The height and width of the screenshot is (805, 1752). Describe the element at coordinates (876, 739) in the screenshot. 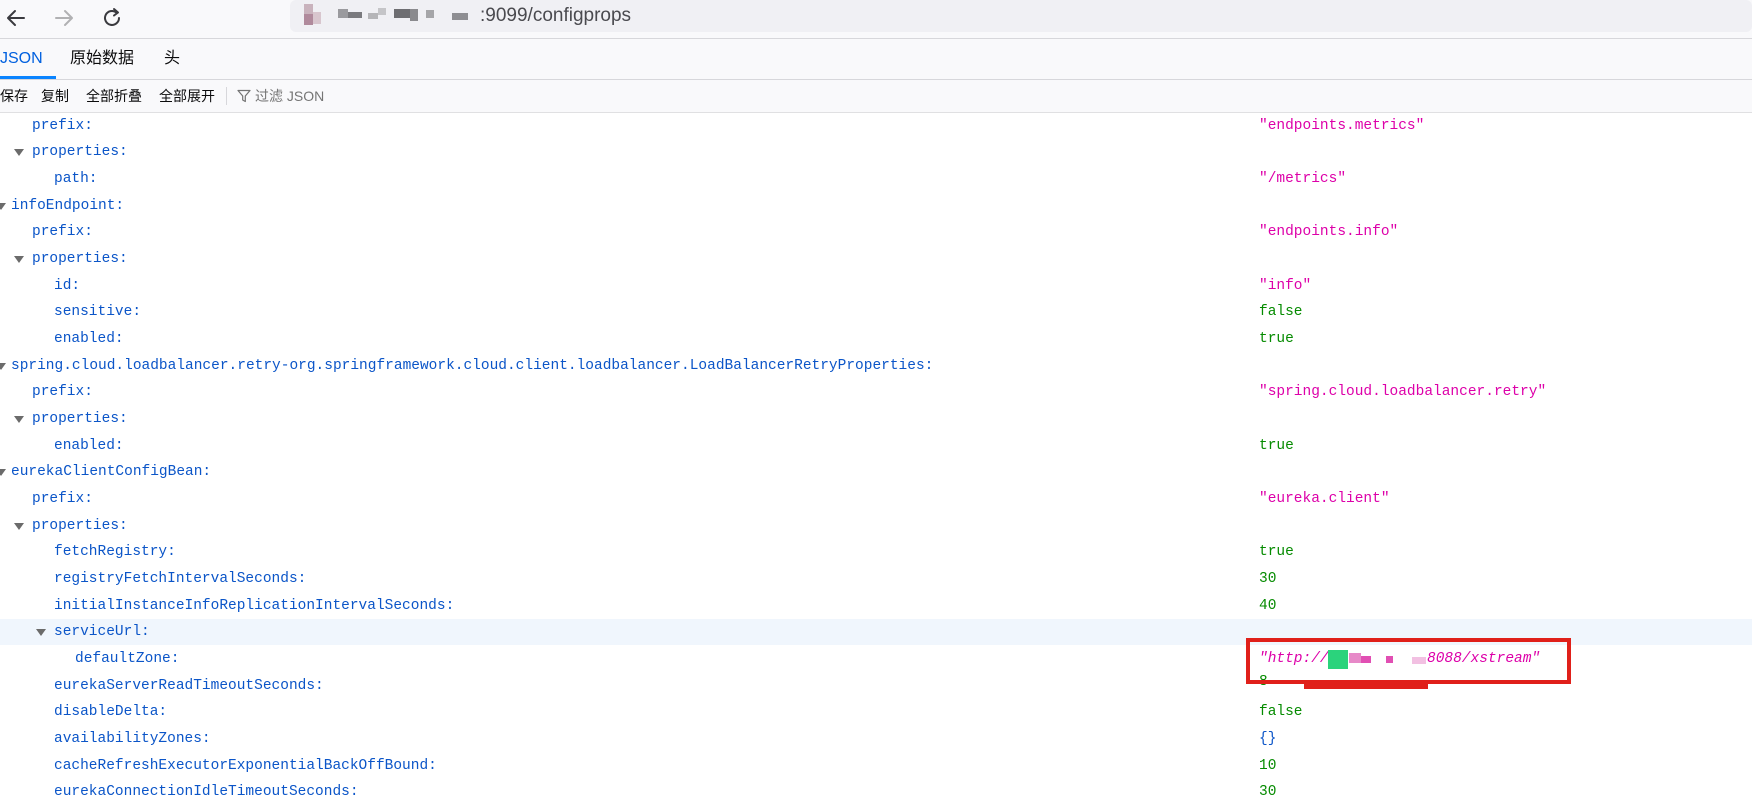

I see `tree-row: availabilityZones: {}` at that location.